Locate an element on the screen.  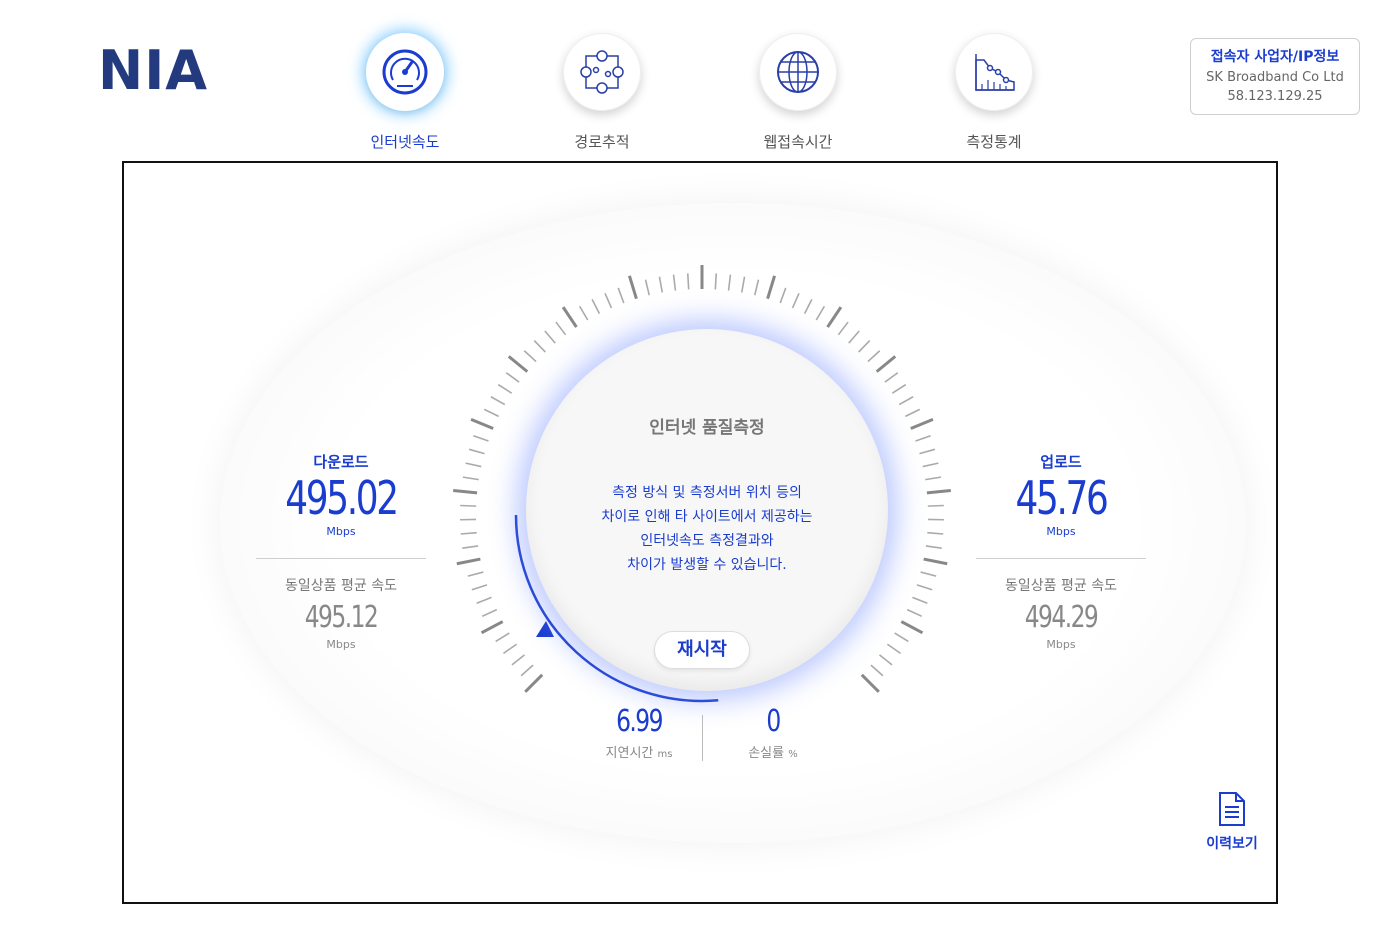
download-value: 495.02 is located at coordinates (342, 498).